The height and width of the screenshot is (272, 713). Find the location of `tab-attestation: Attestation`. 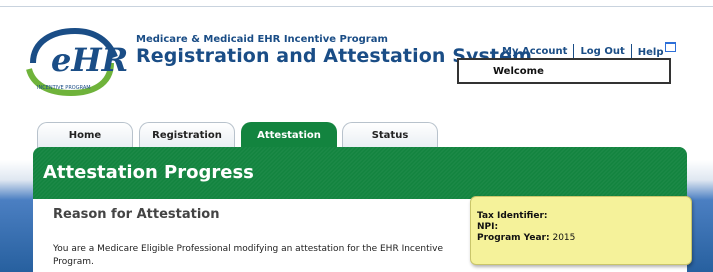

tab-attestation: Attestation is located at coordinates (289, 135).